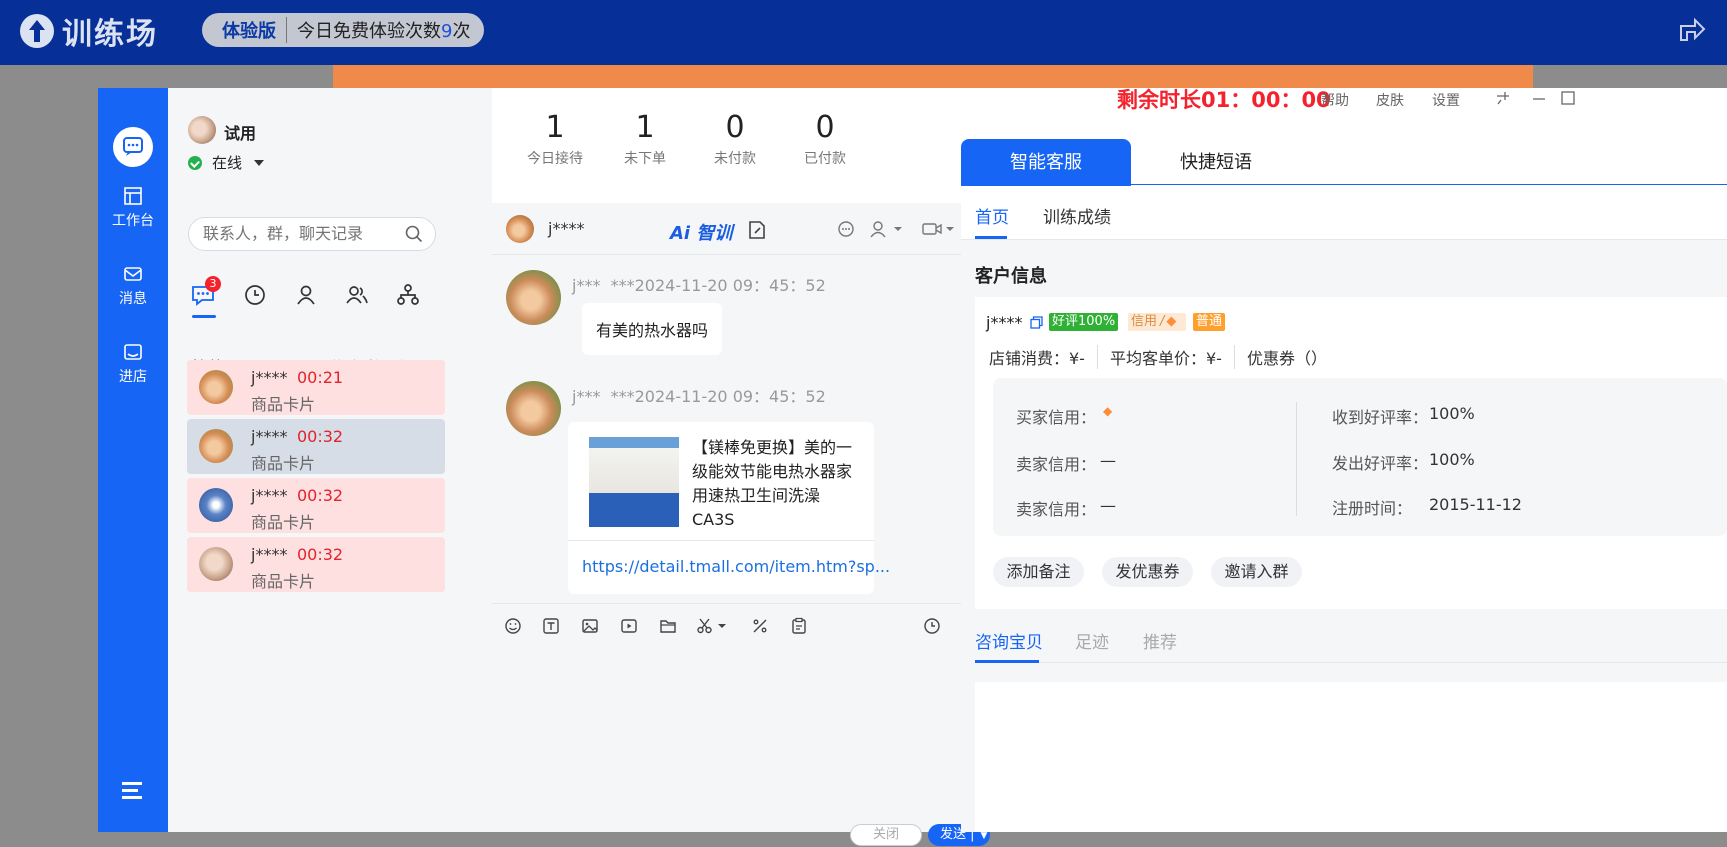 The height and width of the screenshot is (847, 1727). Describe the element at coordinates (933, 77) in the screenshot. I see `background-banner` at that location.